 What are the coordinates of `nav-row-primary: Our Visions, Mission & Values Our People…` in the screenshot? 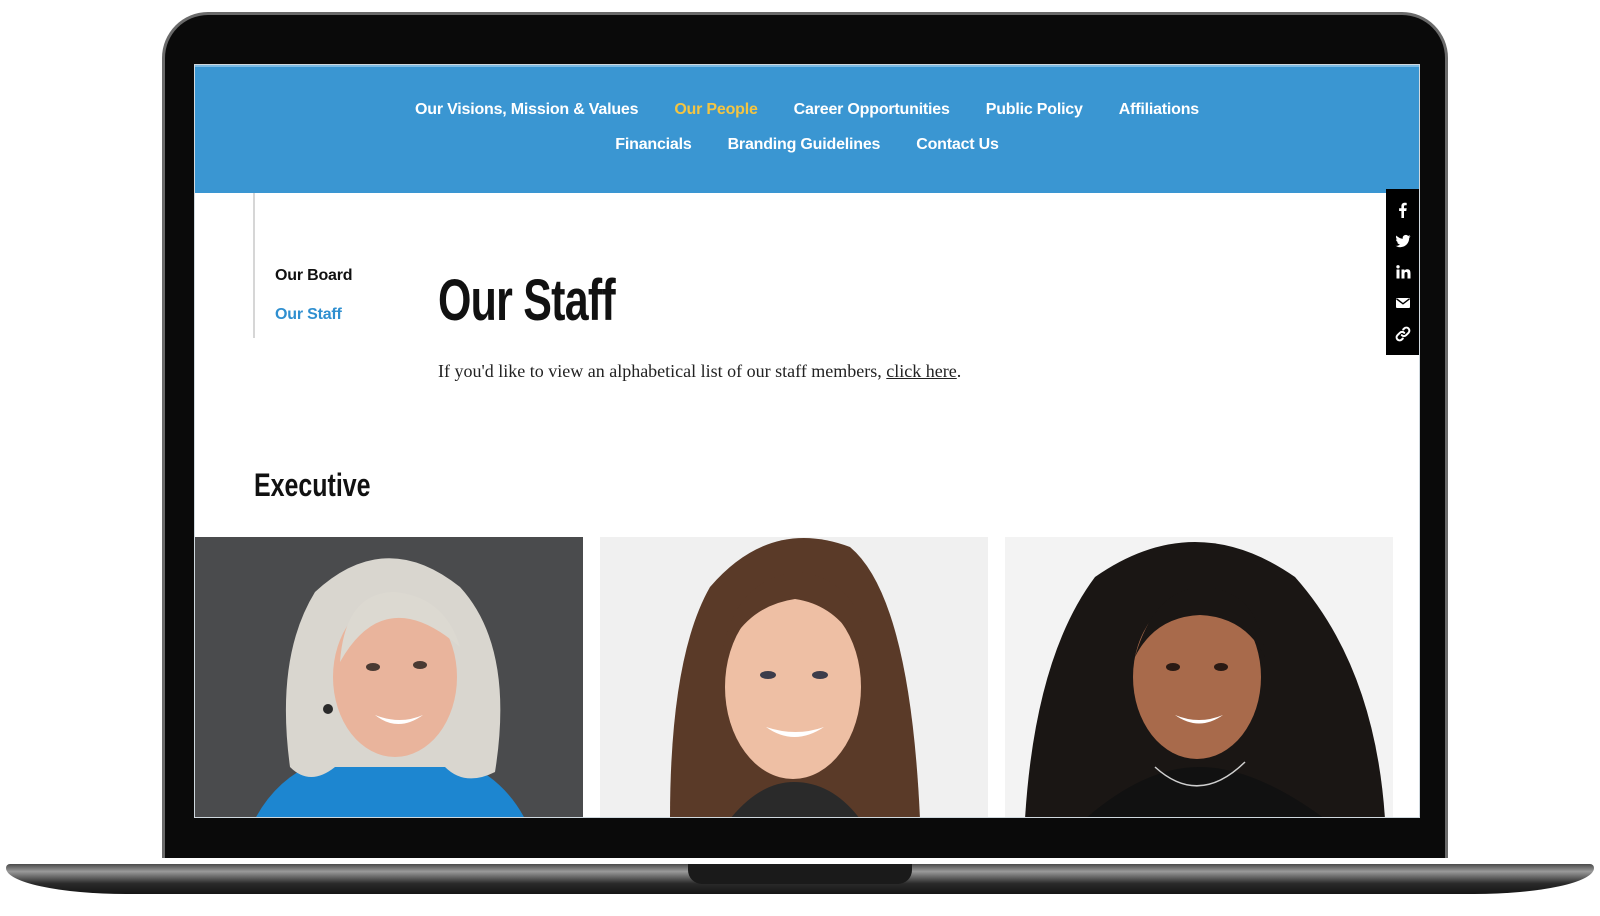 It's located at (807, 110).